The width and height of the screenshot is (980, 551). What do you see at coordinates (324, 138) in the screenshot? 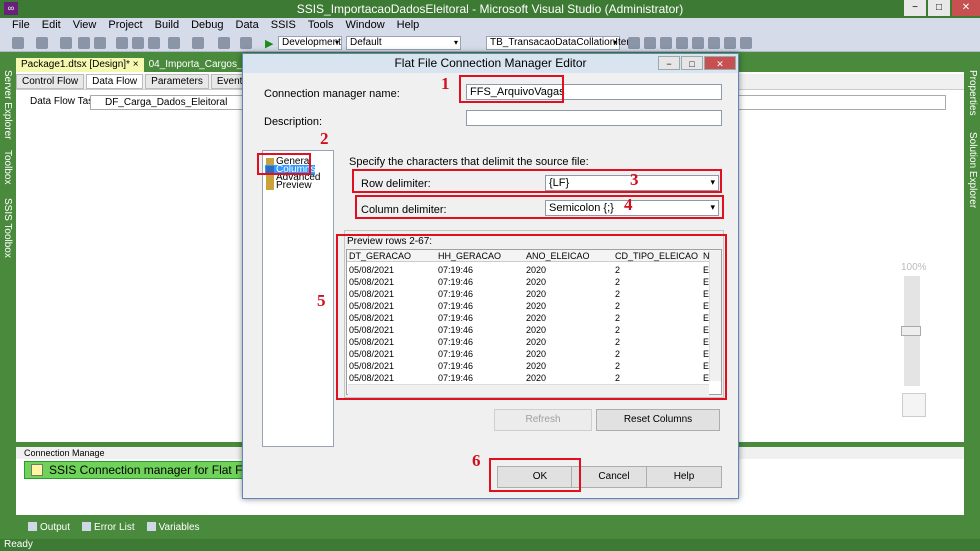
I see `annotation-number-2: 2` at bounding box center [324, 138].